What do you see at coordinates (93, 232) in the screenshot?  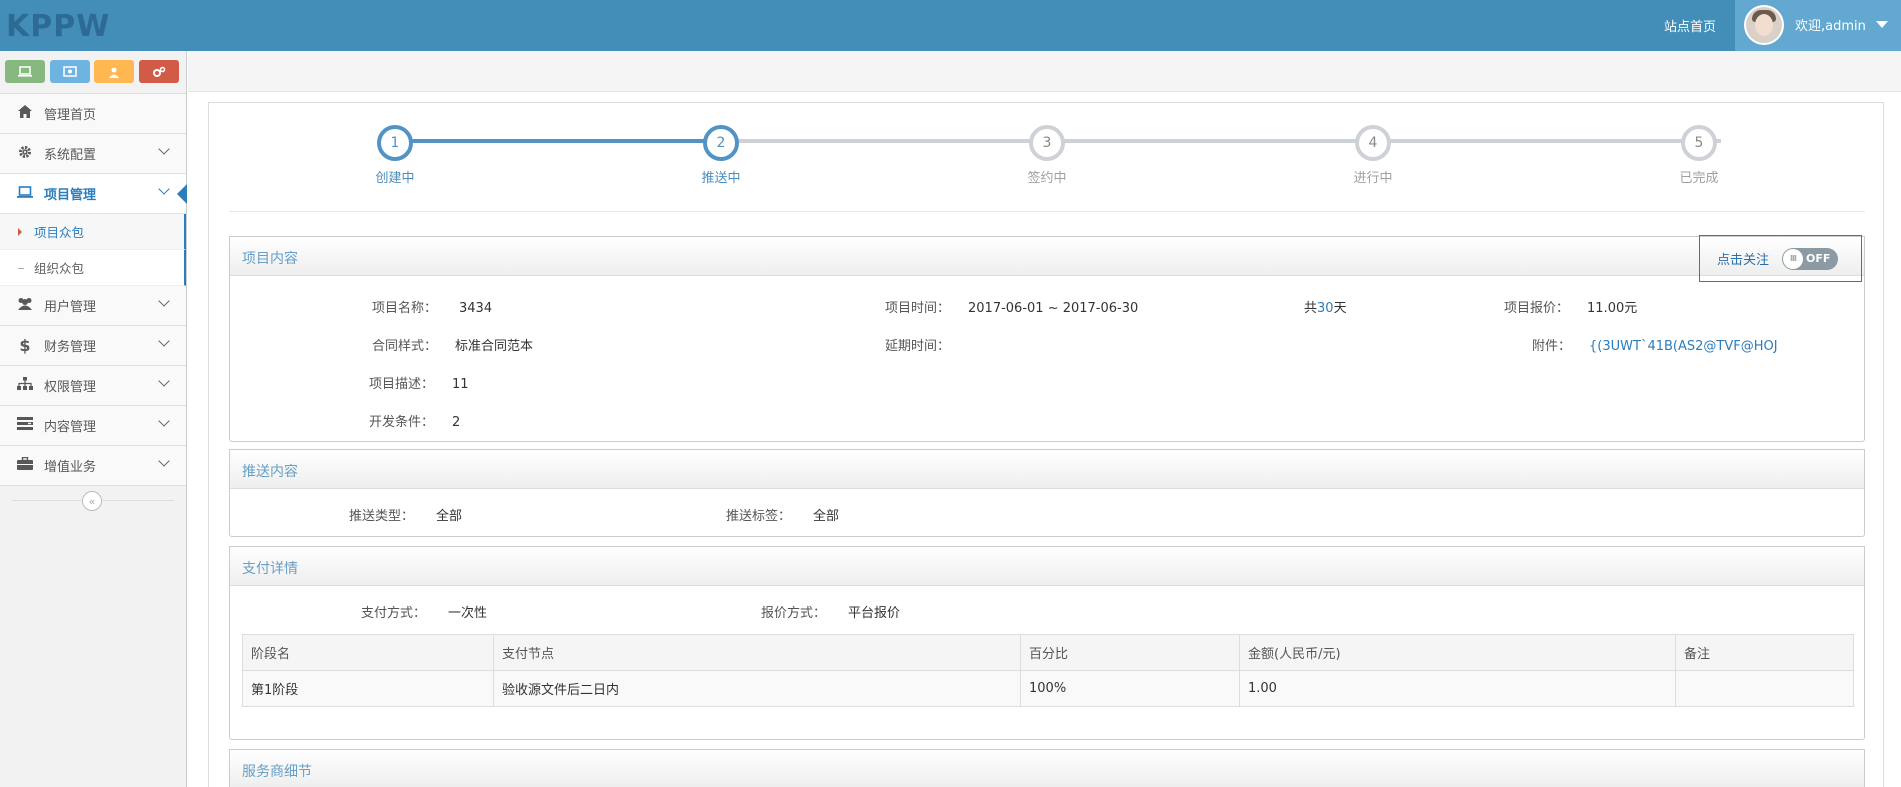 I see `sidebar-subitem-project-crowdsourcing: 项目众包` at bounding box center [93, 232].